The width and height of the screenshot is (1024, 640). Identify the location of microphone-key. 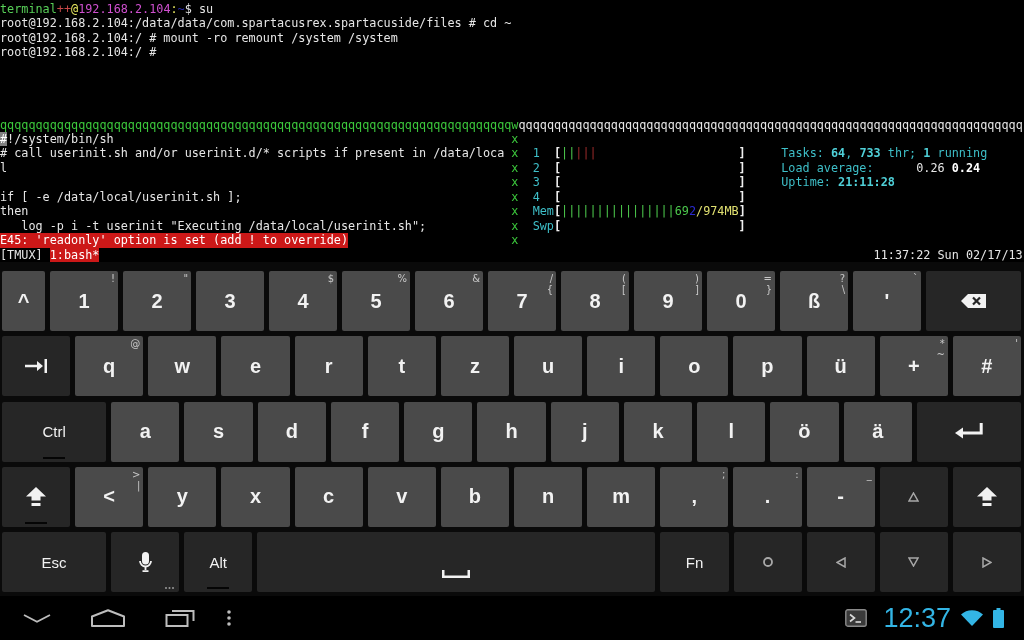
(145, 562).